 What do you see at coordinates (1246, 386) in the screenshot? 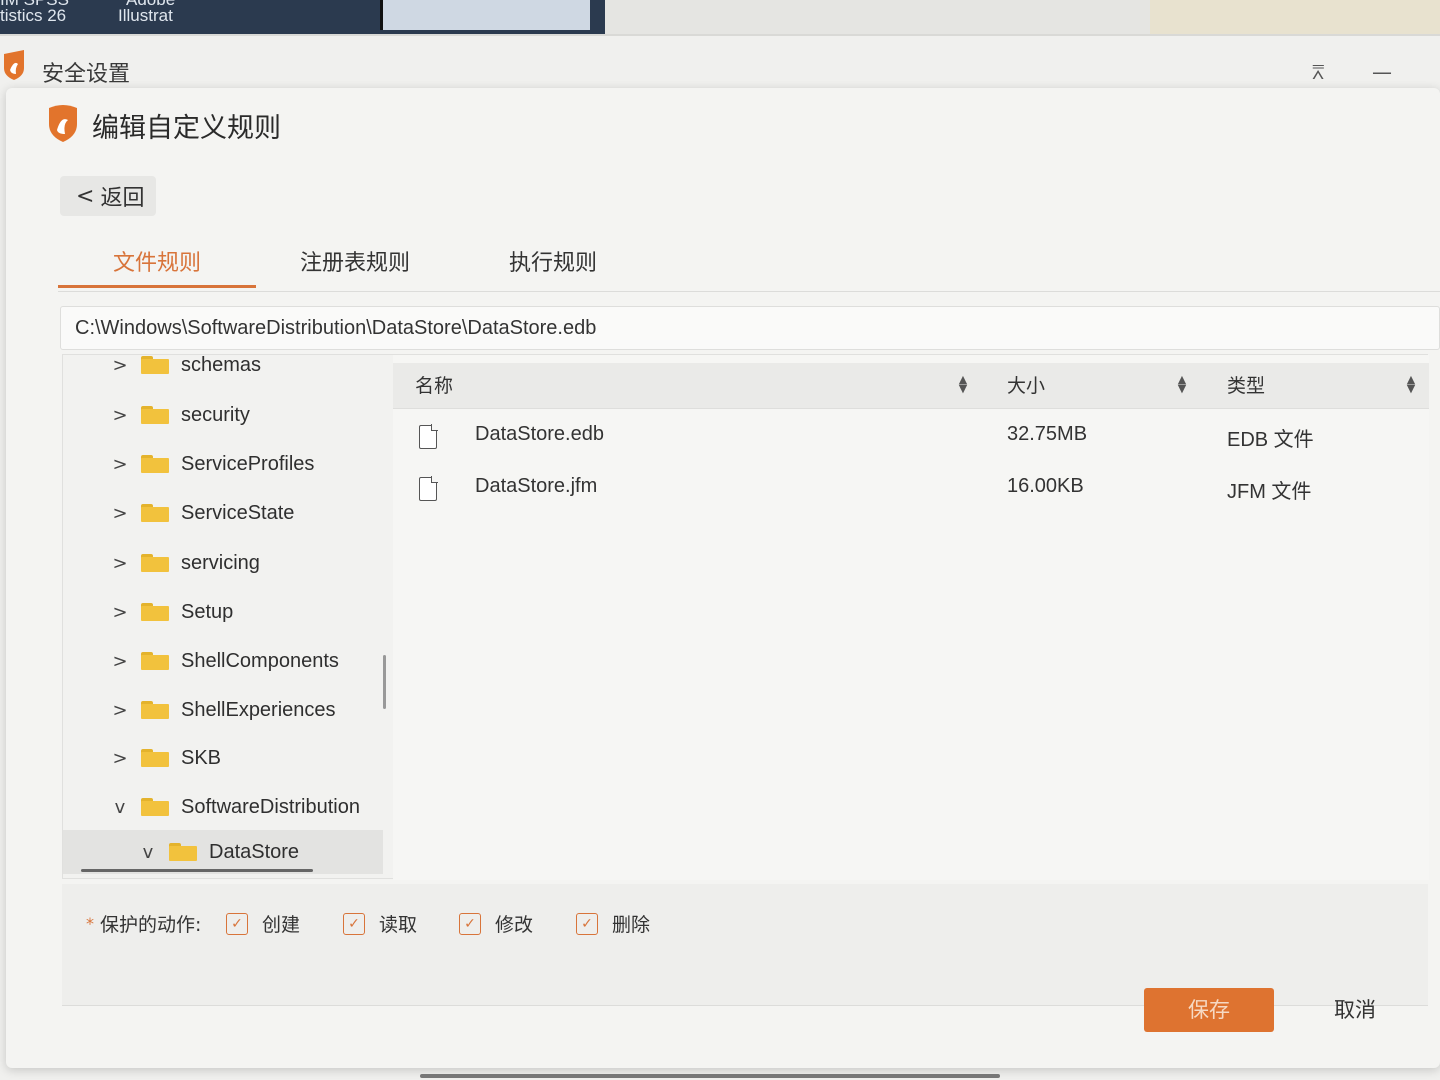
I see `column-header-type: 类型` at bounding box center [1246, 386].